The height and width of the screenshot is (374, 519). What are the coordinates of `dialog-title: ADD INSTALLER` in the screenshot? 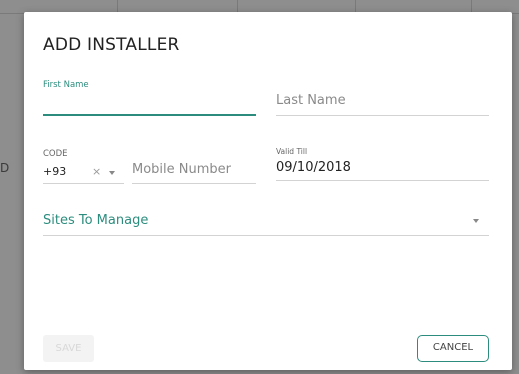 It's located at (111, 45).